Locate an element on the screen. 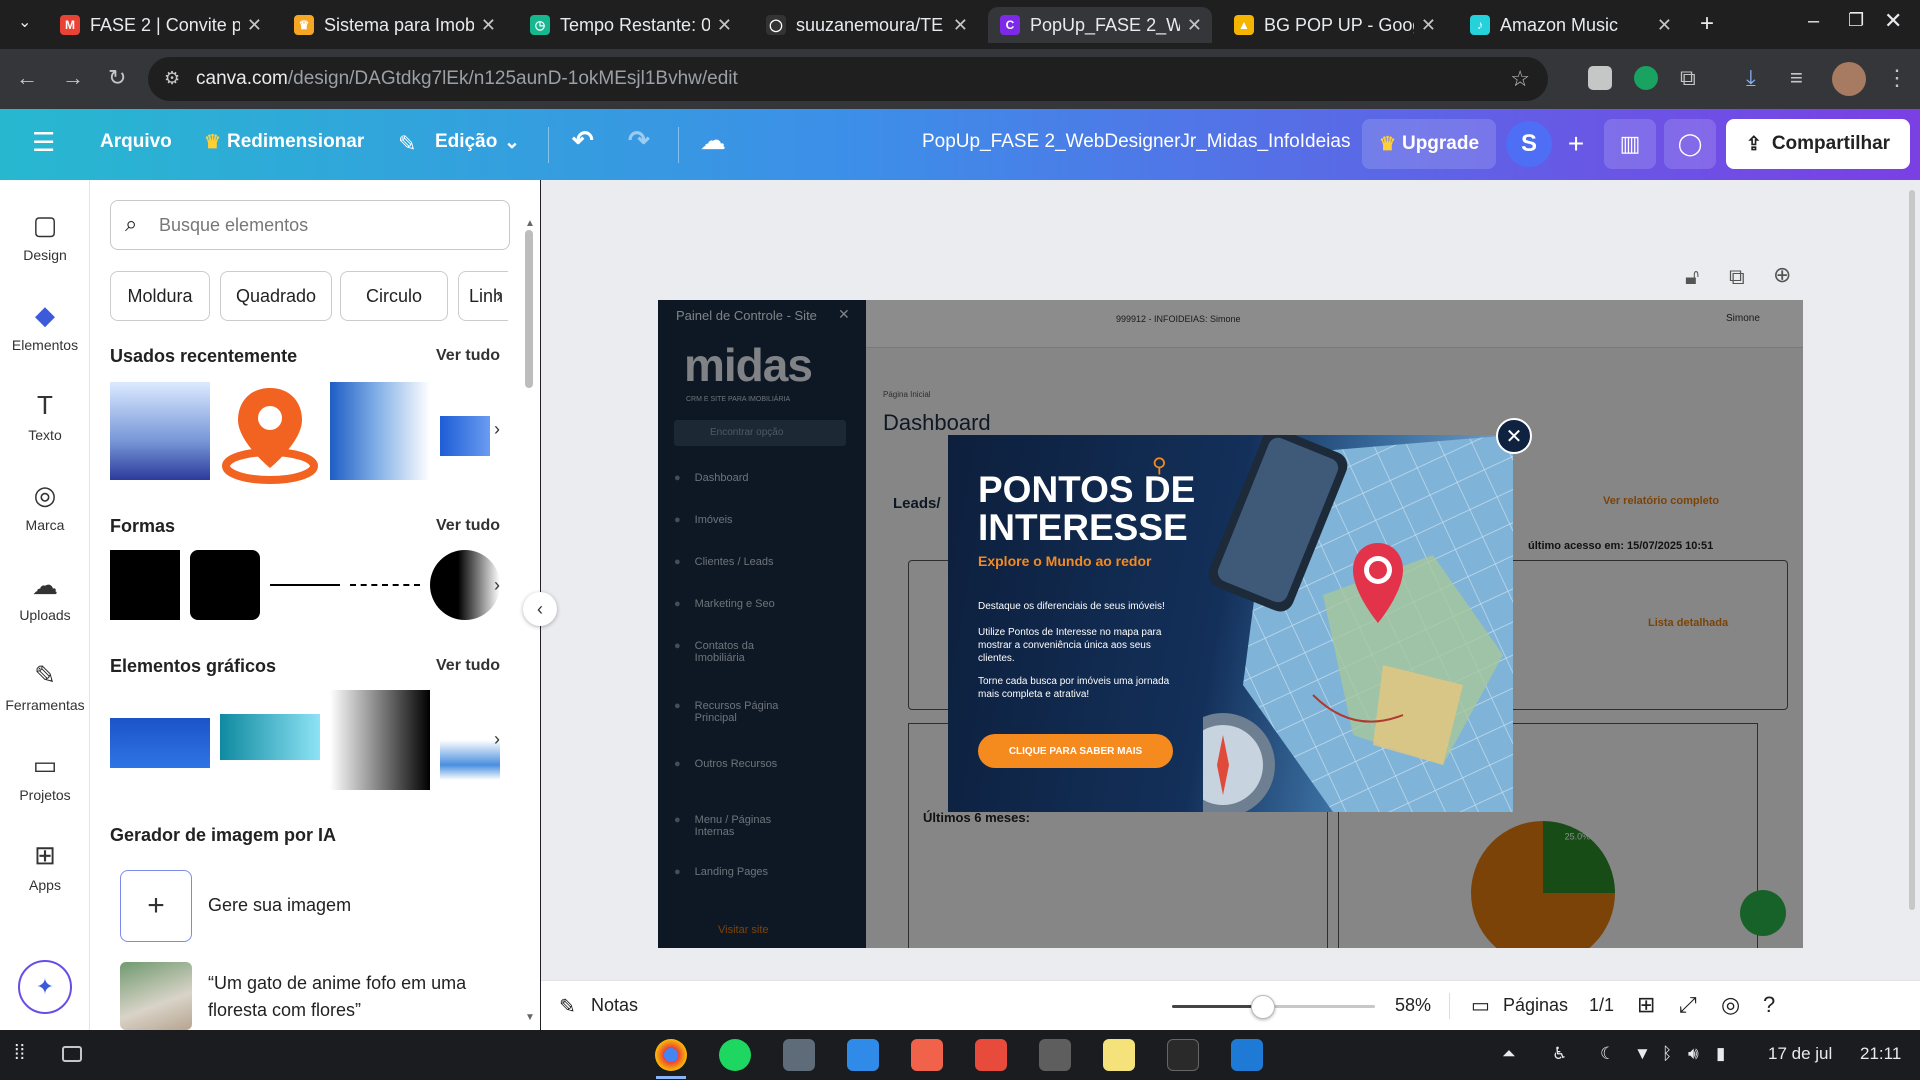 This screenshot has width=1920, height=1080. solid-line-shape is located at coordinates (305, 585).